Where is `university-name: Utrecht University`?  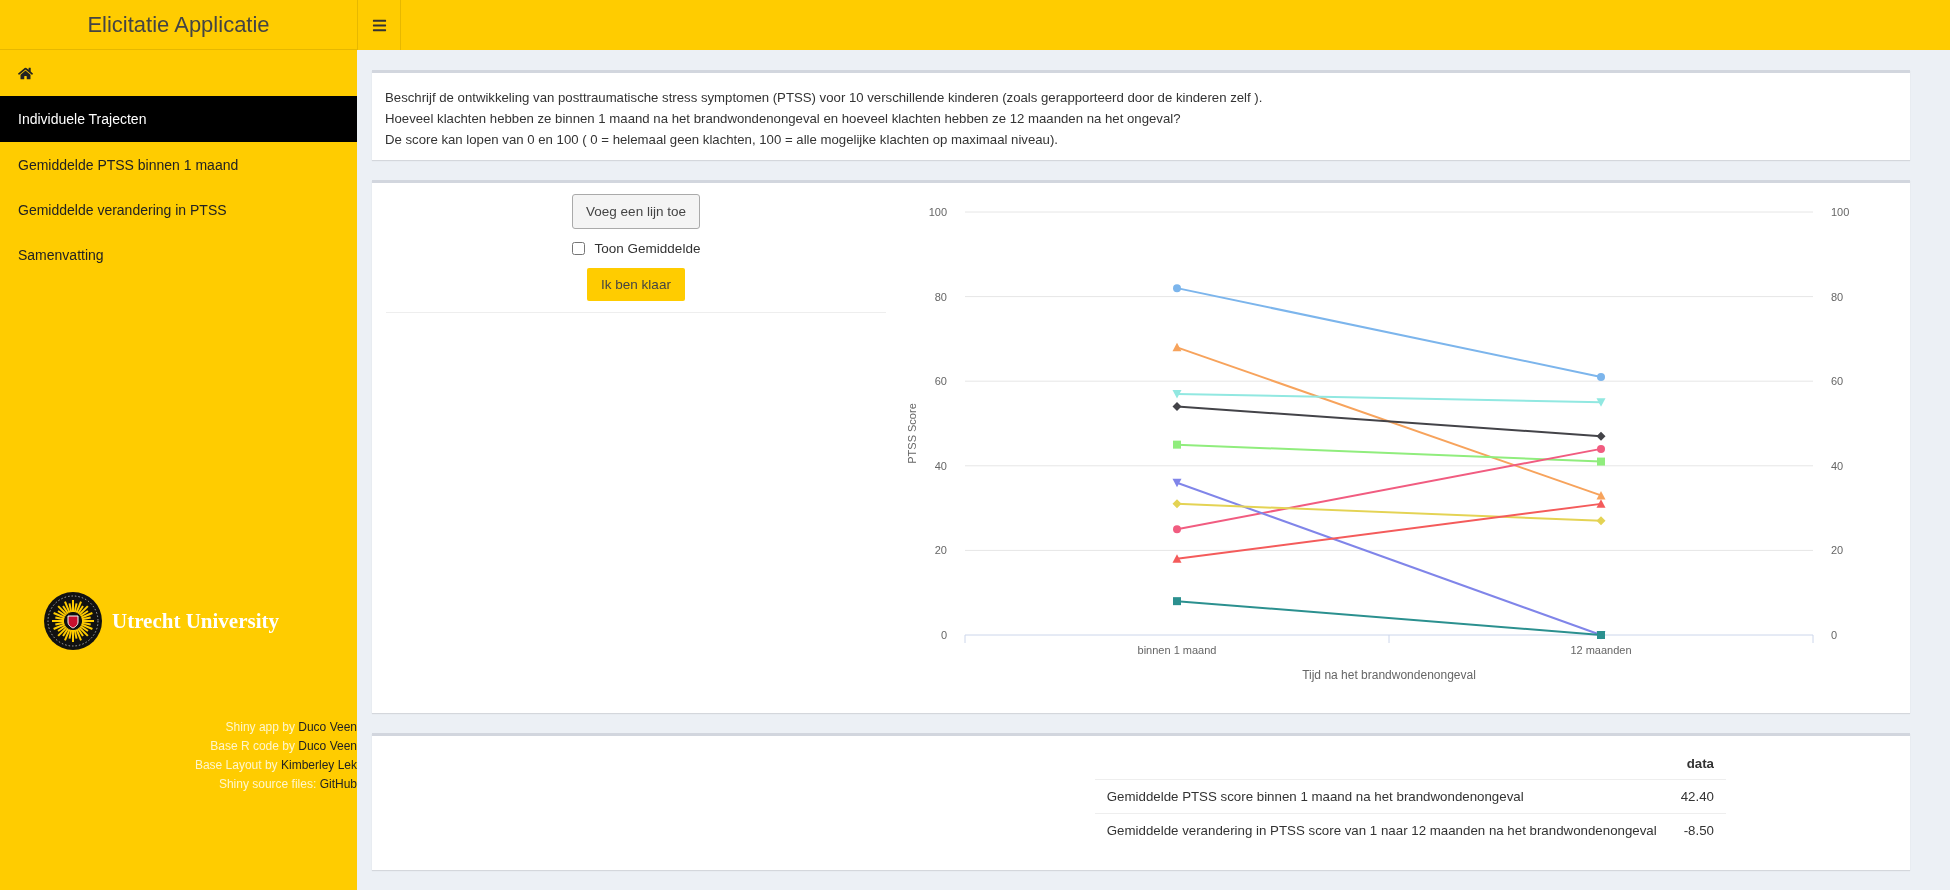
university-name: Utrecht University is located at coordinates (195, 621).